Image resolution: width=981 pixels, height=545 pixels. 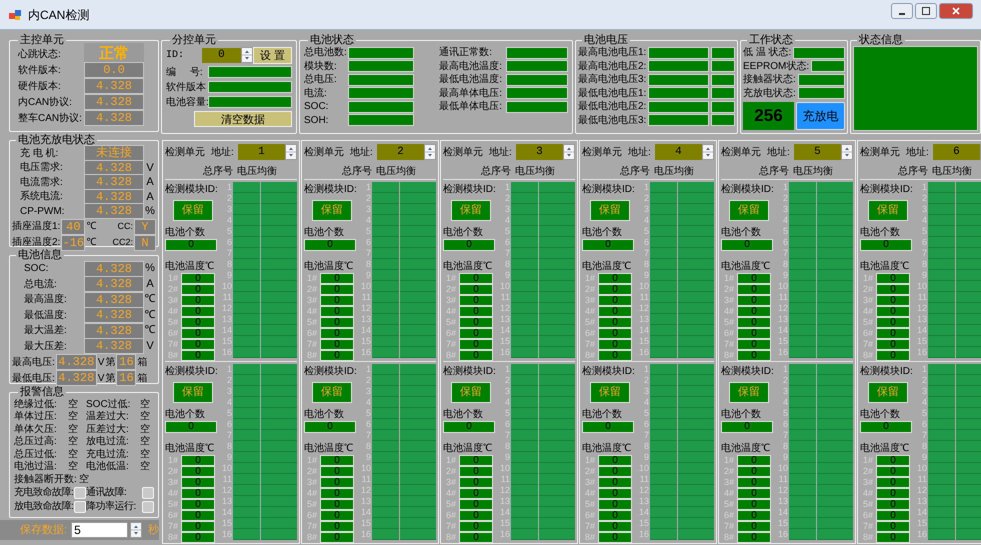 What do you see at coordinates (769, 93) in the screenshot?
I see `field-label: 充放电状态:` at bounding box center [769, 93].